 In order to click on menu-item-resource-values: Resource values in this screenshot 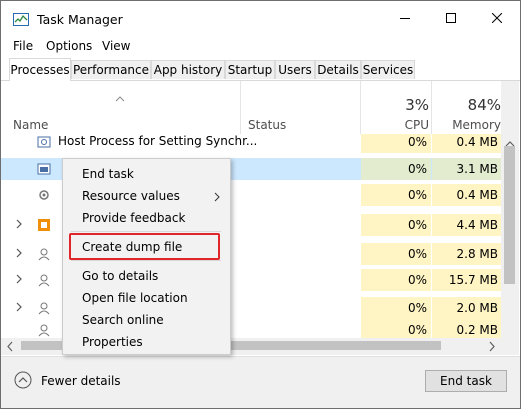, I will do `click(131, 196)`.